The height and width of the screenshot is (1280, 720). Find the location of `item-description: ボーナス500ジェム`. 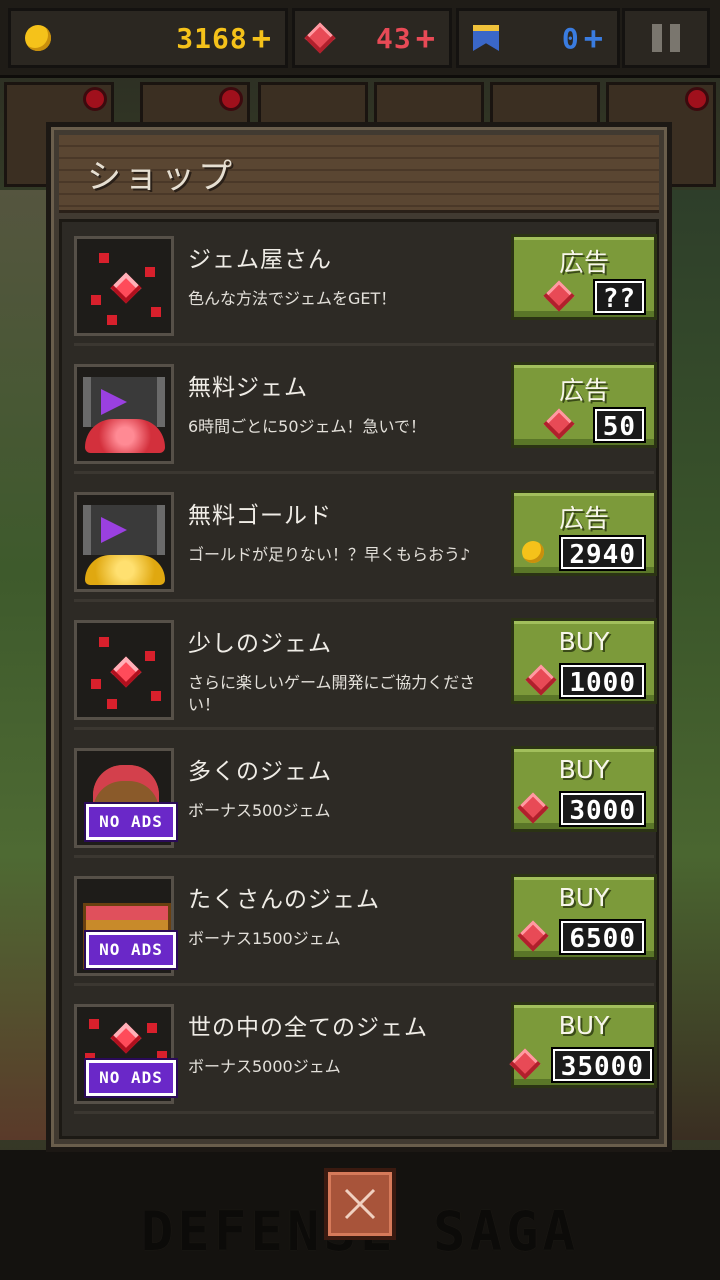

item-description: ボーナス500ジェム is located at coordinates (259, 810).